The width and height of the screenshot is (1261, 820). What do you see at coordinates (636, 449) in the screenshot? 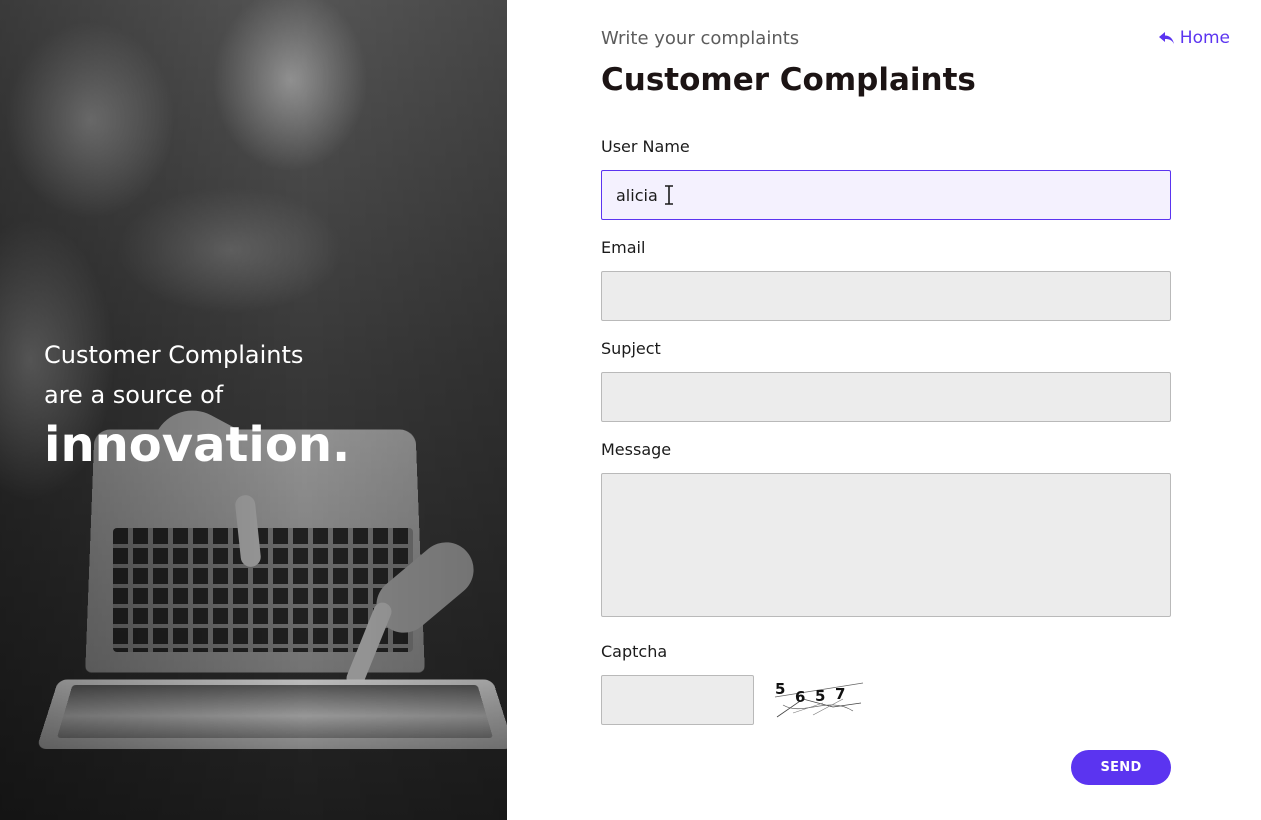
I see `message-label: Message` at bounding box center [636, 449].